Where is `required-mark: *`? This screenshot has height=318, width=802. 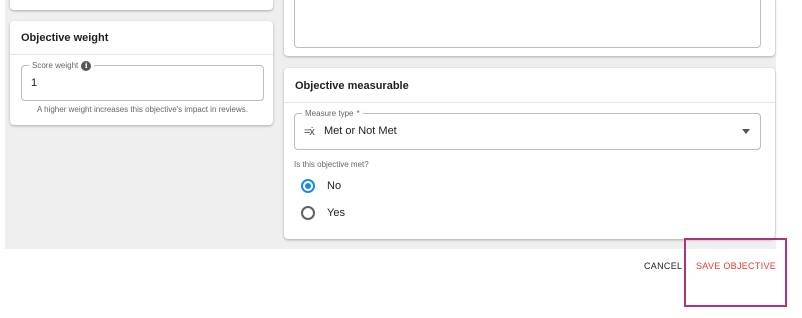
required-mark: * is located at coordinates (358, 113).